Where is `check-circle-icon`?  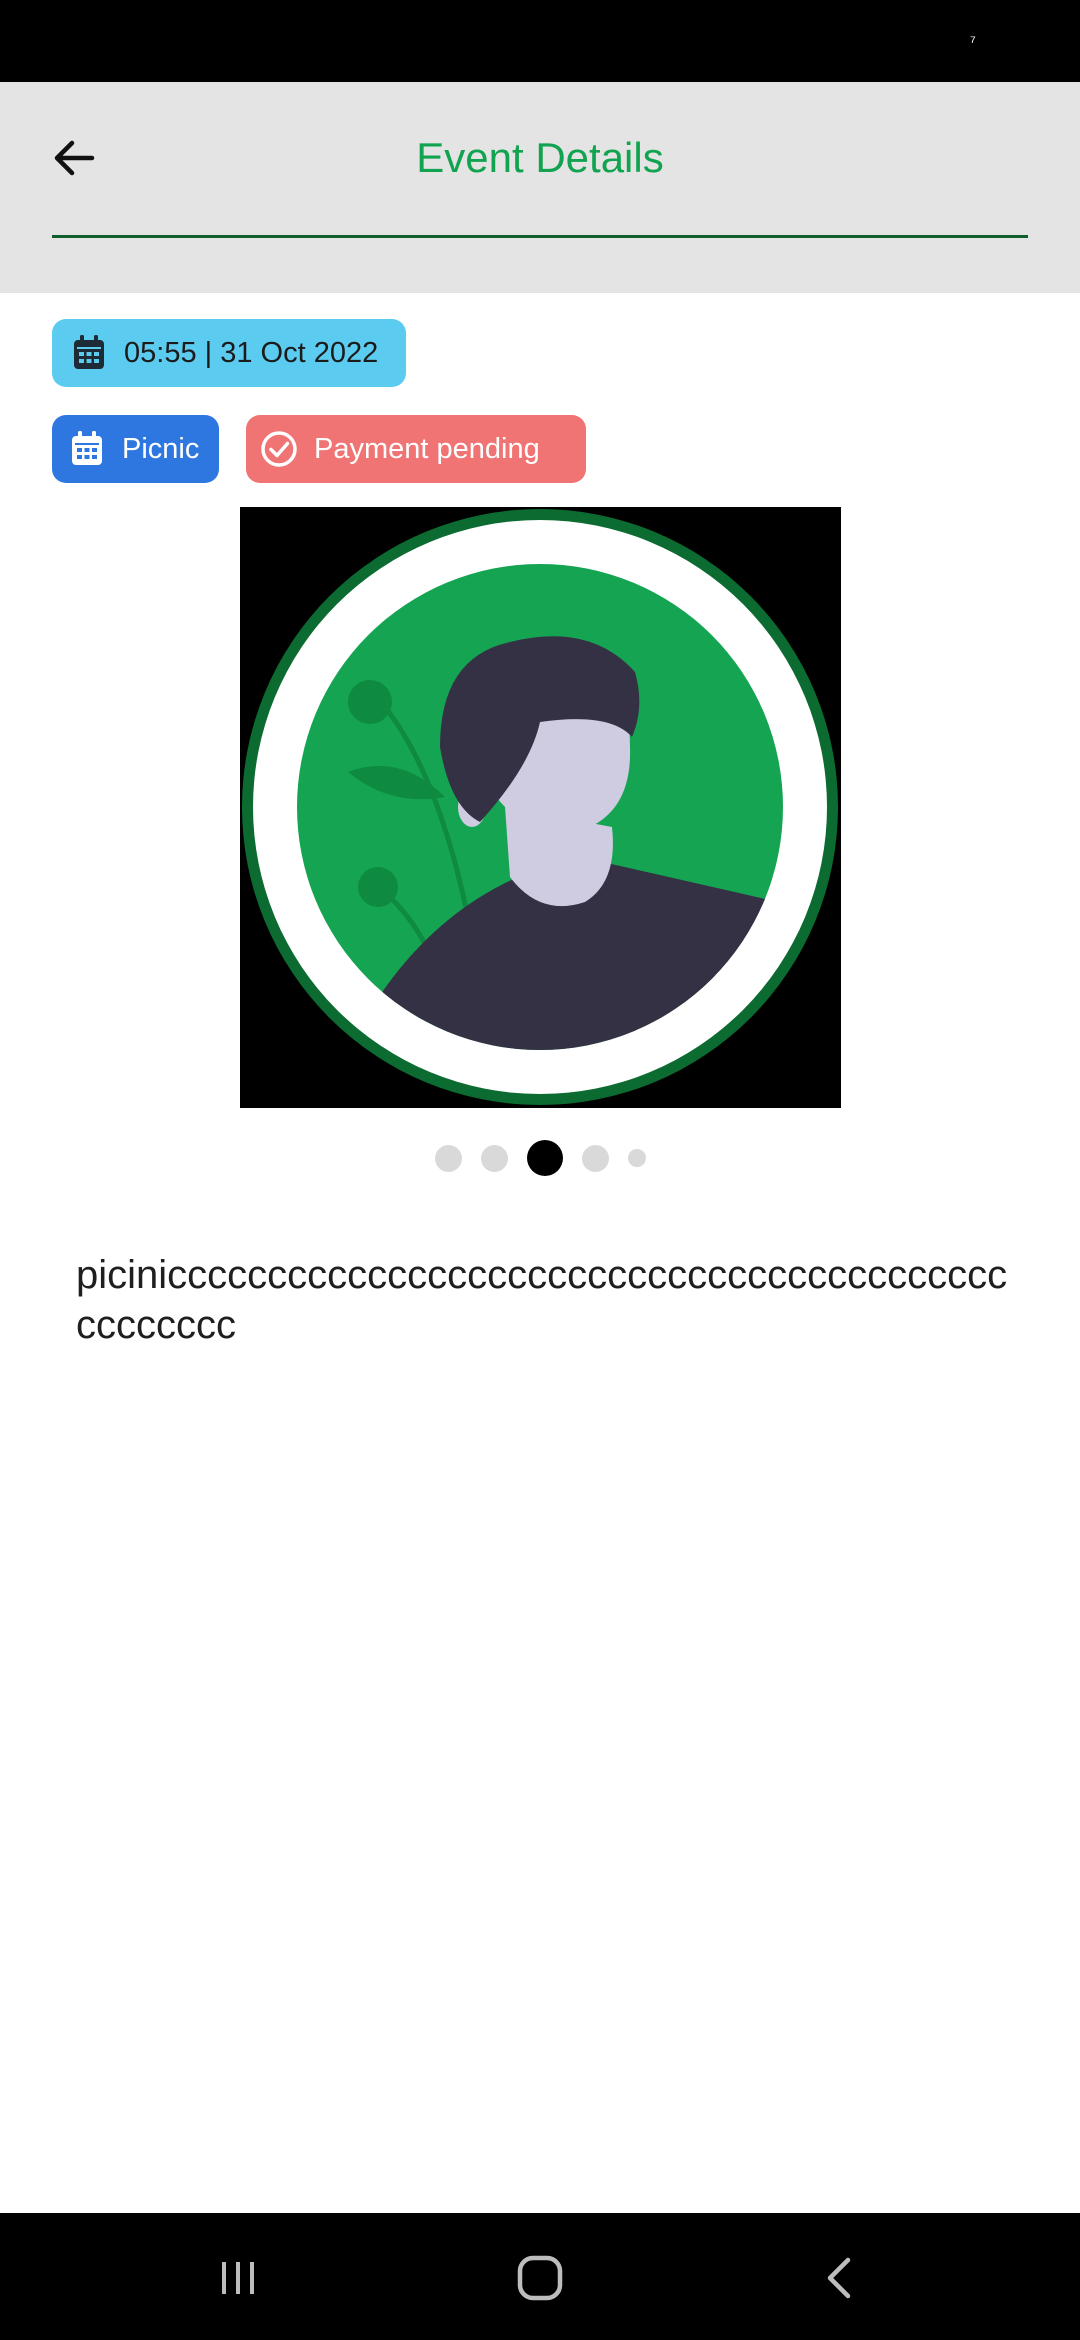 check-circle-icon is located at coordinates (279, 449).